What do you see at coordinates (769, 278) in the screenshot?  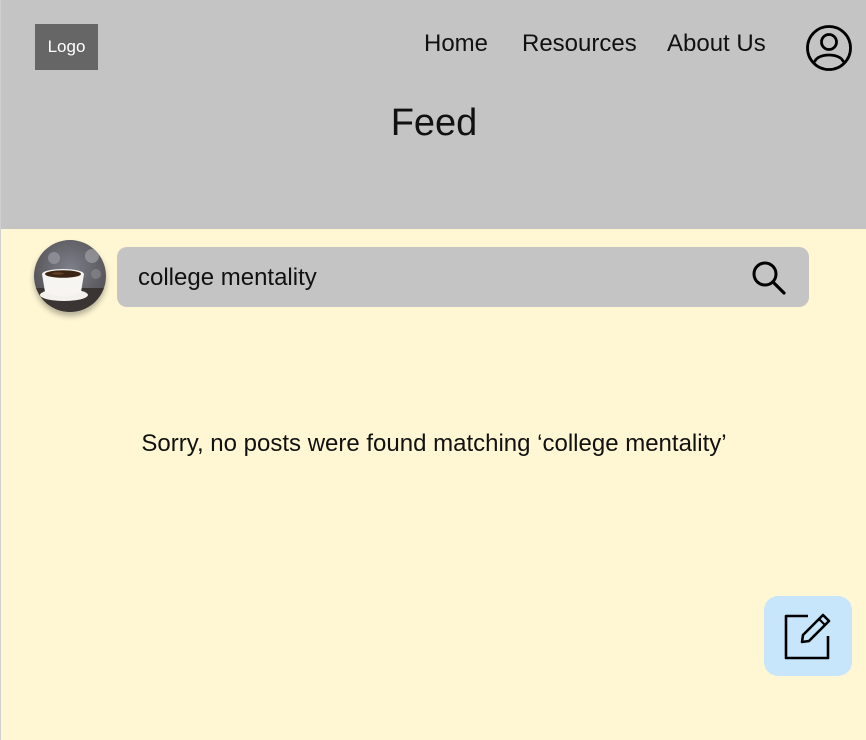 I see `search-icon` at bounding box center [769, 278].